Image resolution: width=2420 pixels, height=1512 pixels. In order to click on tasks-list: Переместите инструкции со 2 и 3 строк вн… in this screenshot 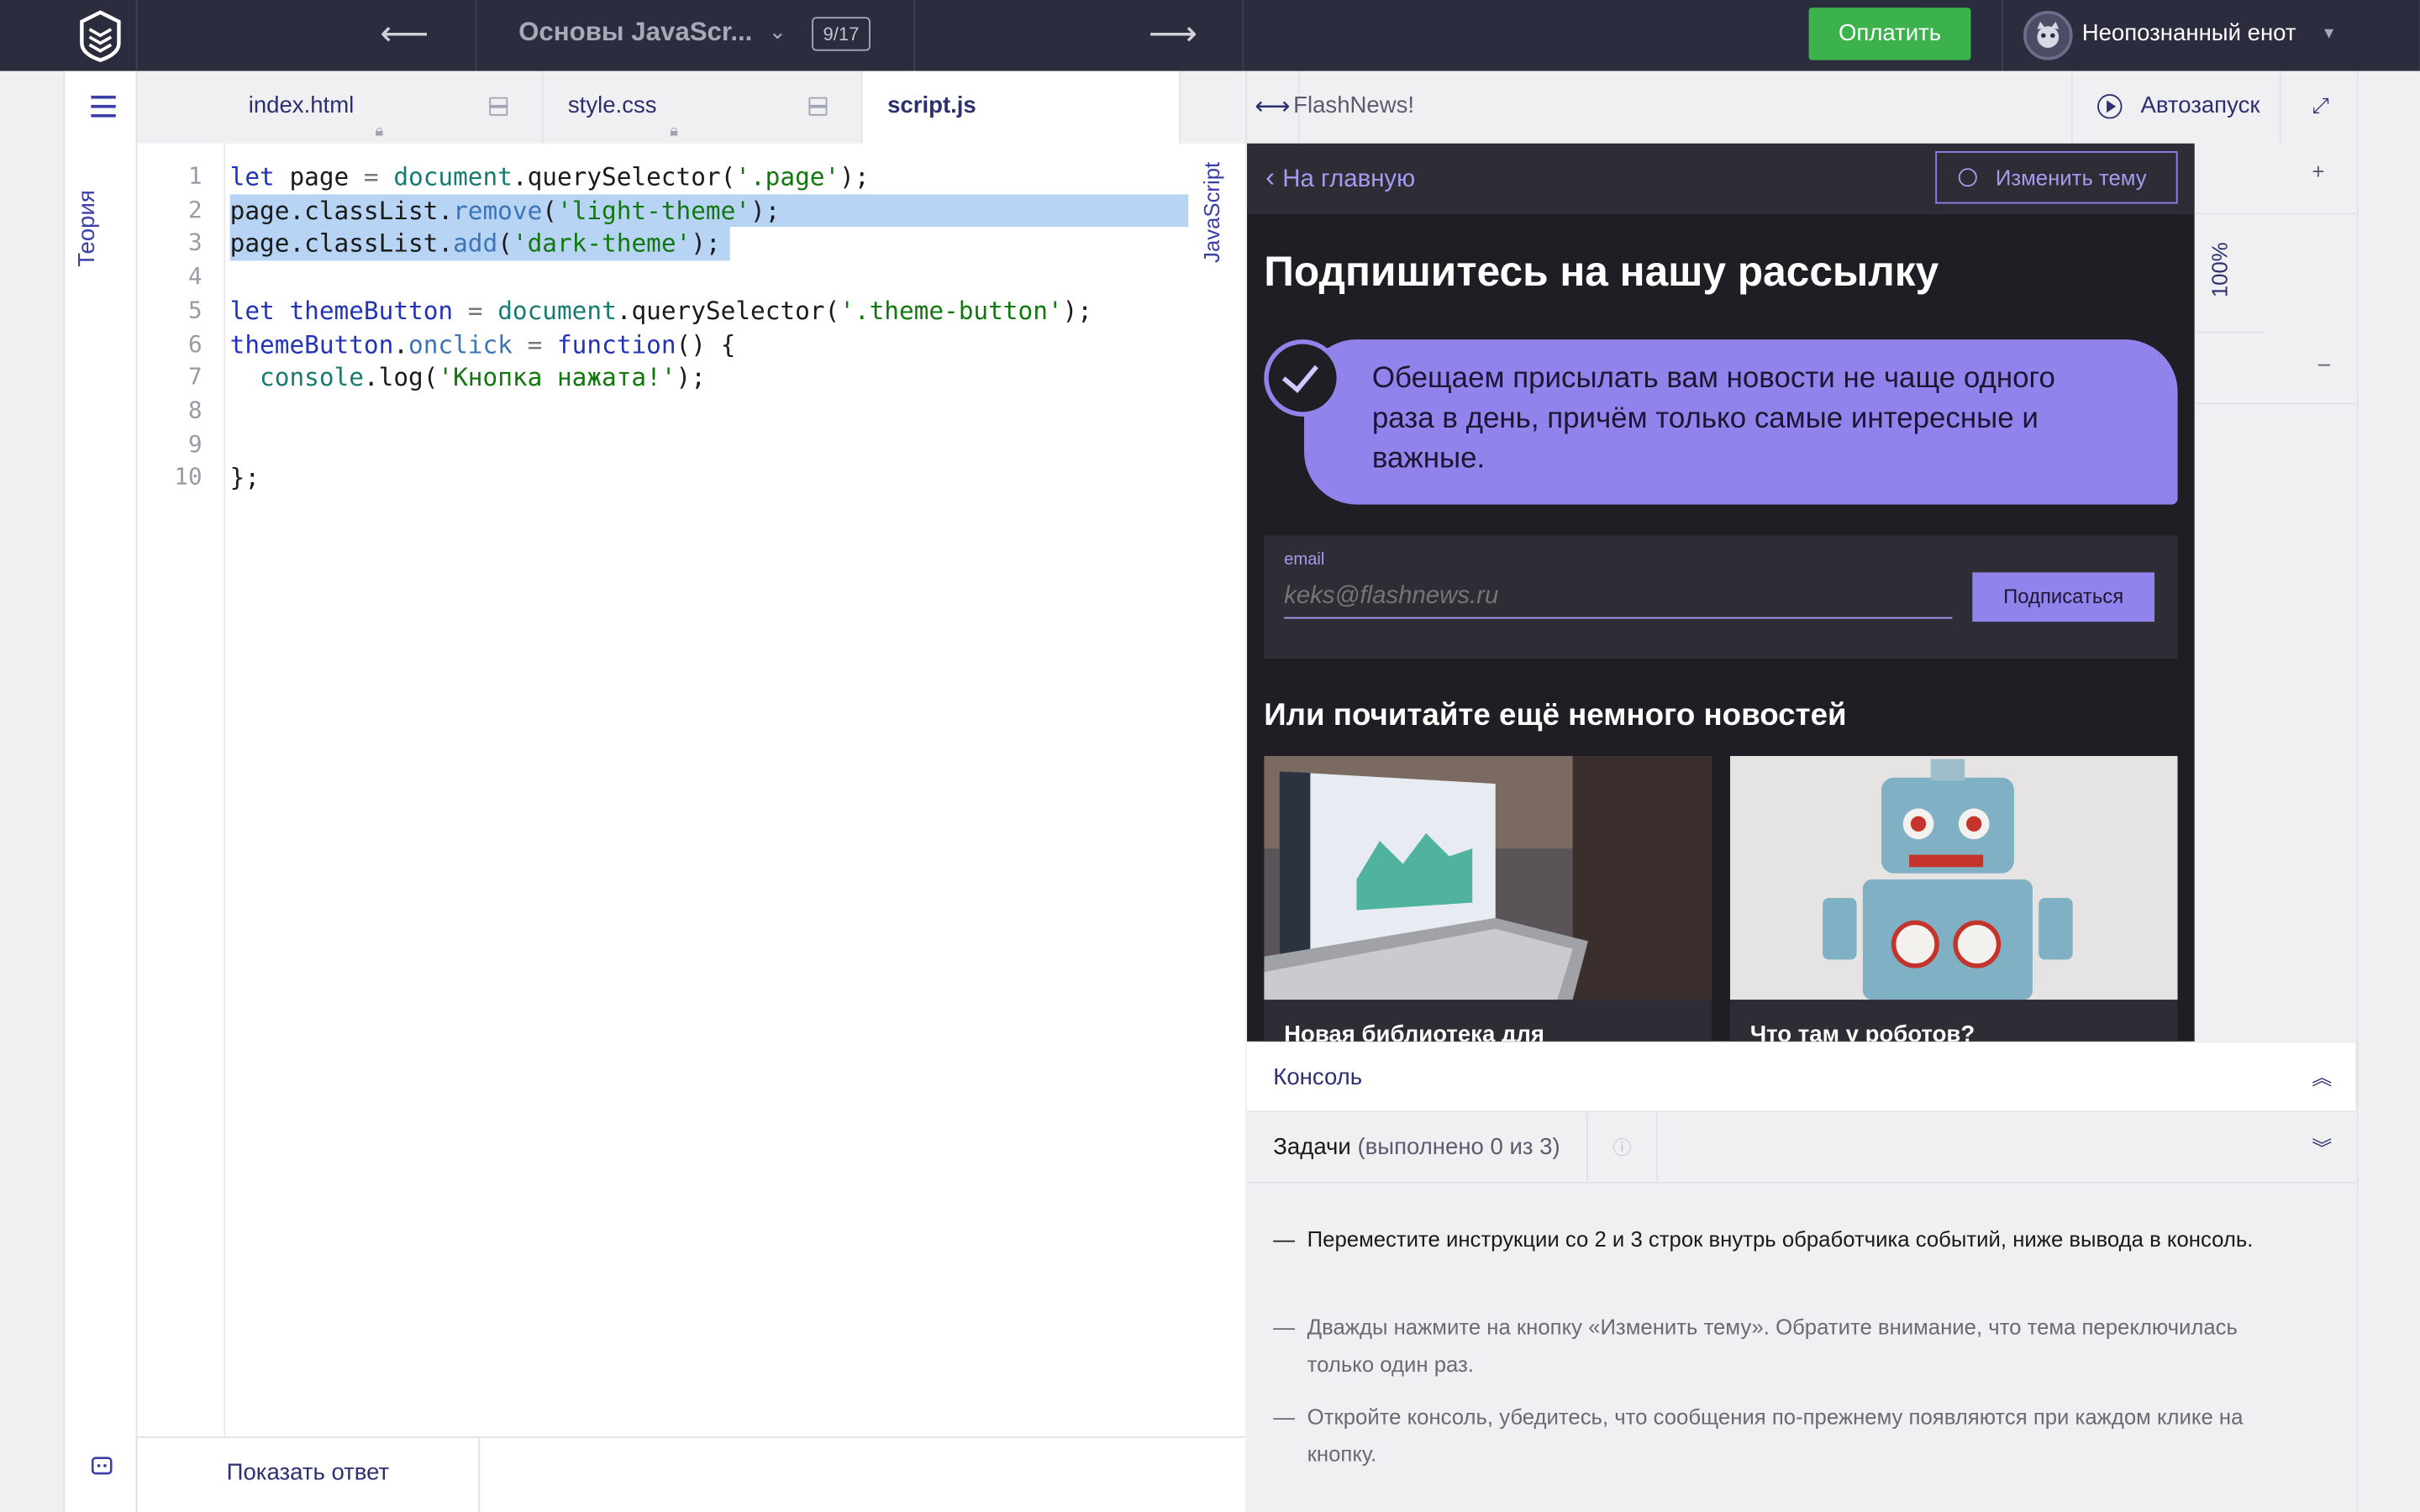, I will do `click(1801, 1347)`.